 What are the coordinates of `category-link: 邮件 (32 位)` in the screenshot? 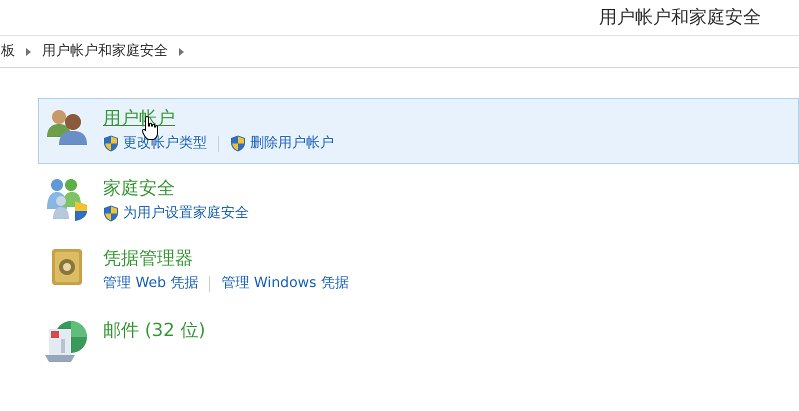 It's located at (154, 331).